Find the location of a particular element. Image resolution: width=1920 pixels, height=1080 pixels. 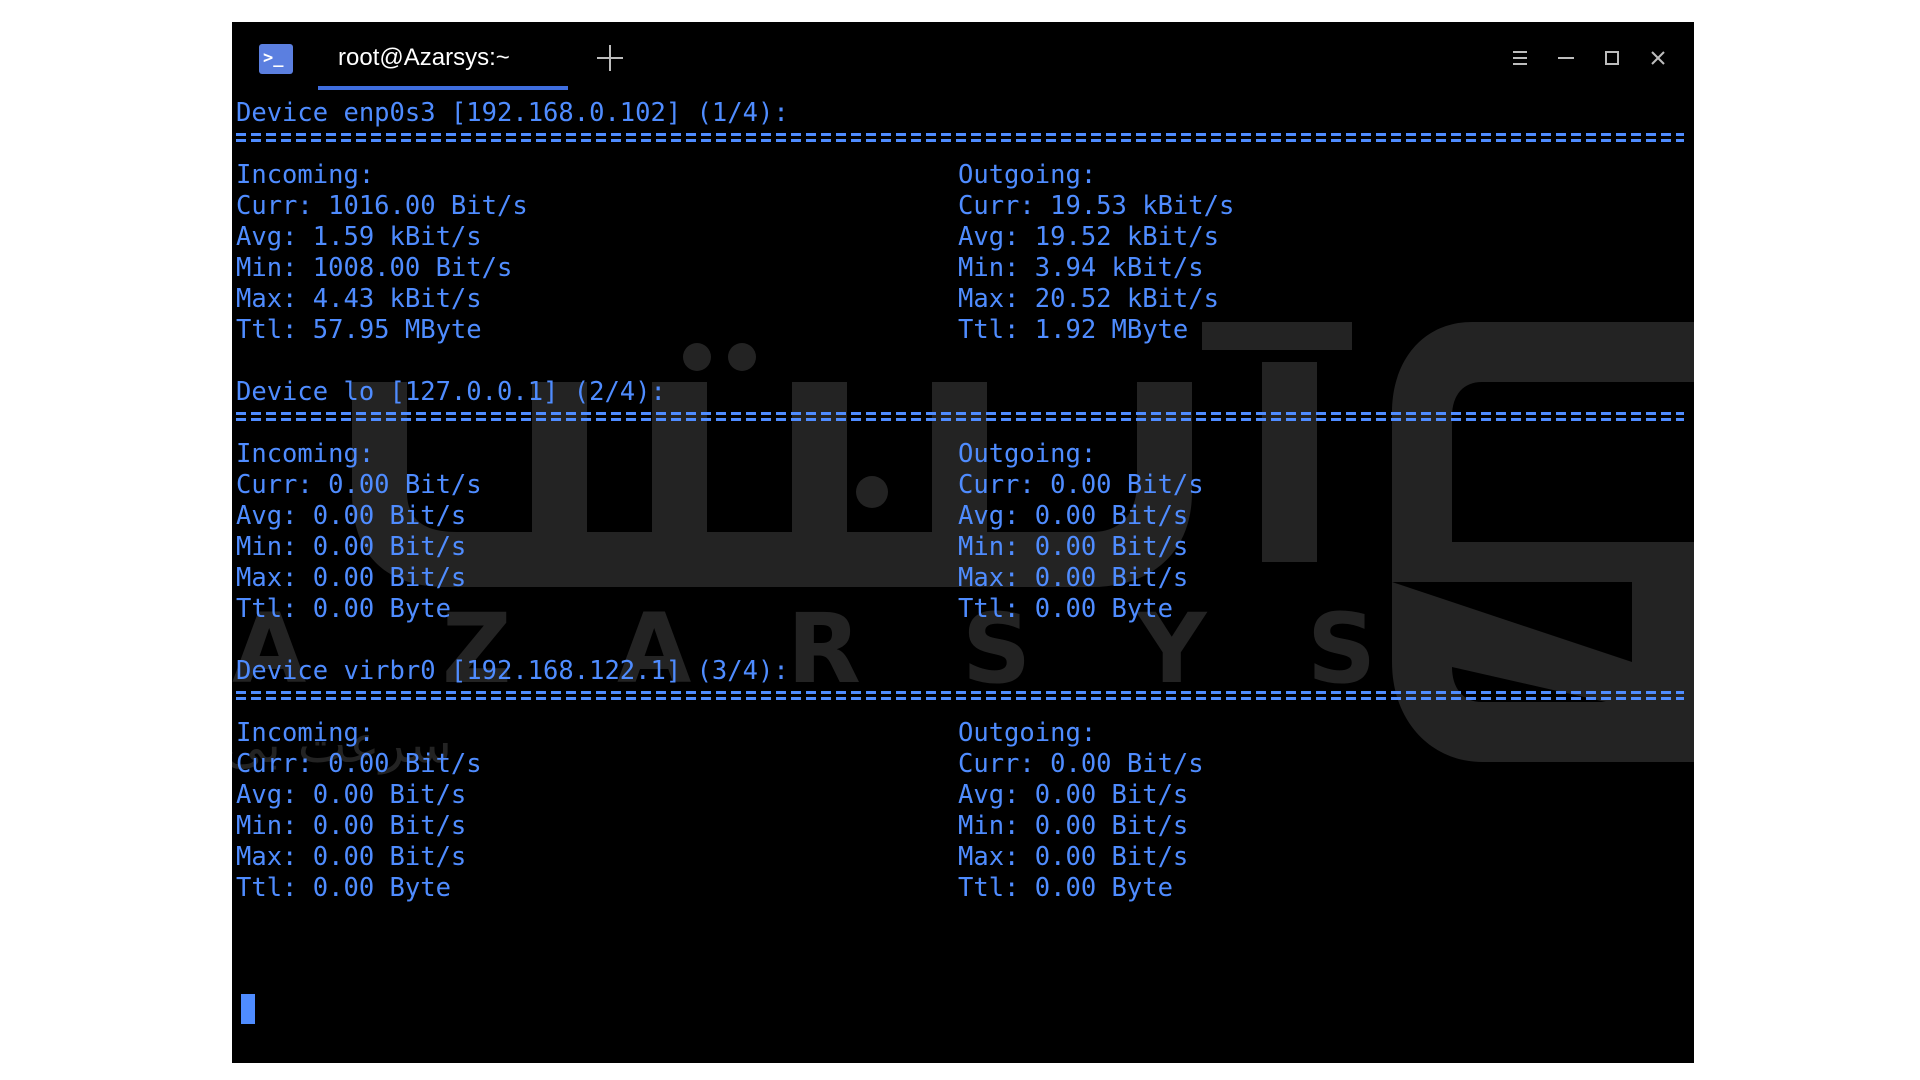

incoming-min: Min: 1008.00 Bit/s is located at coordinates (374, 268).